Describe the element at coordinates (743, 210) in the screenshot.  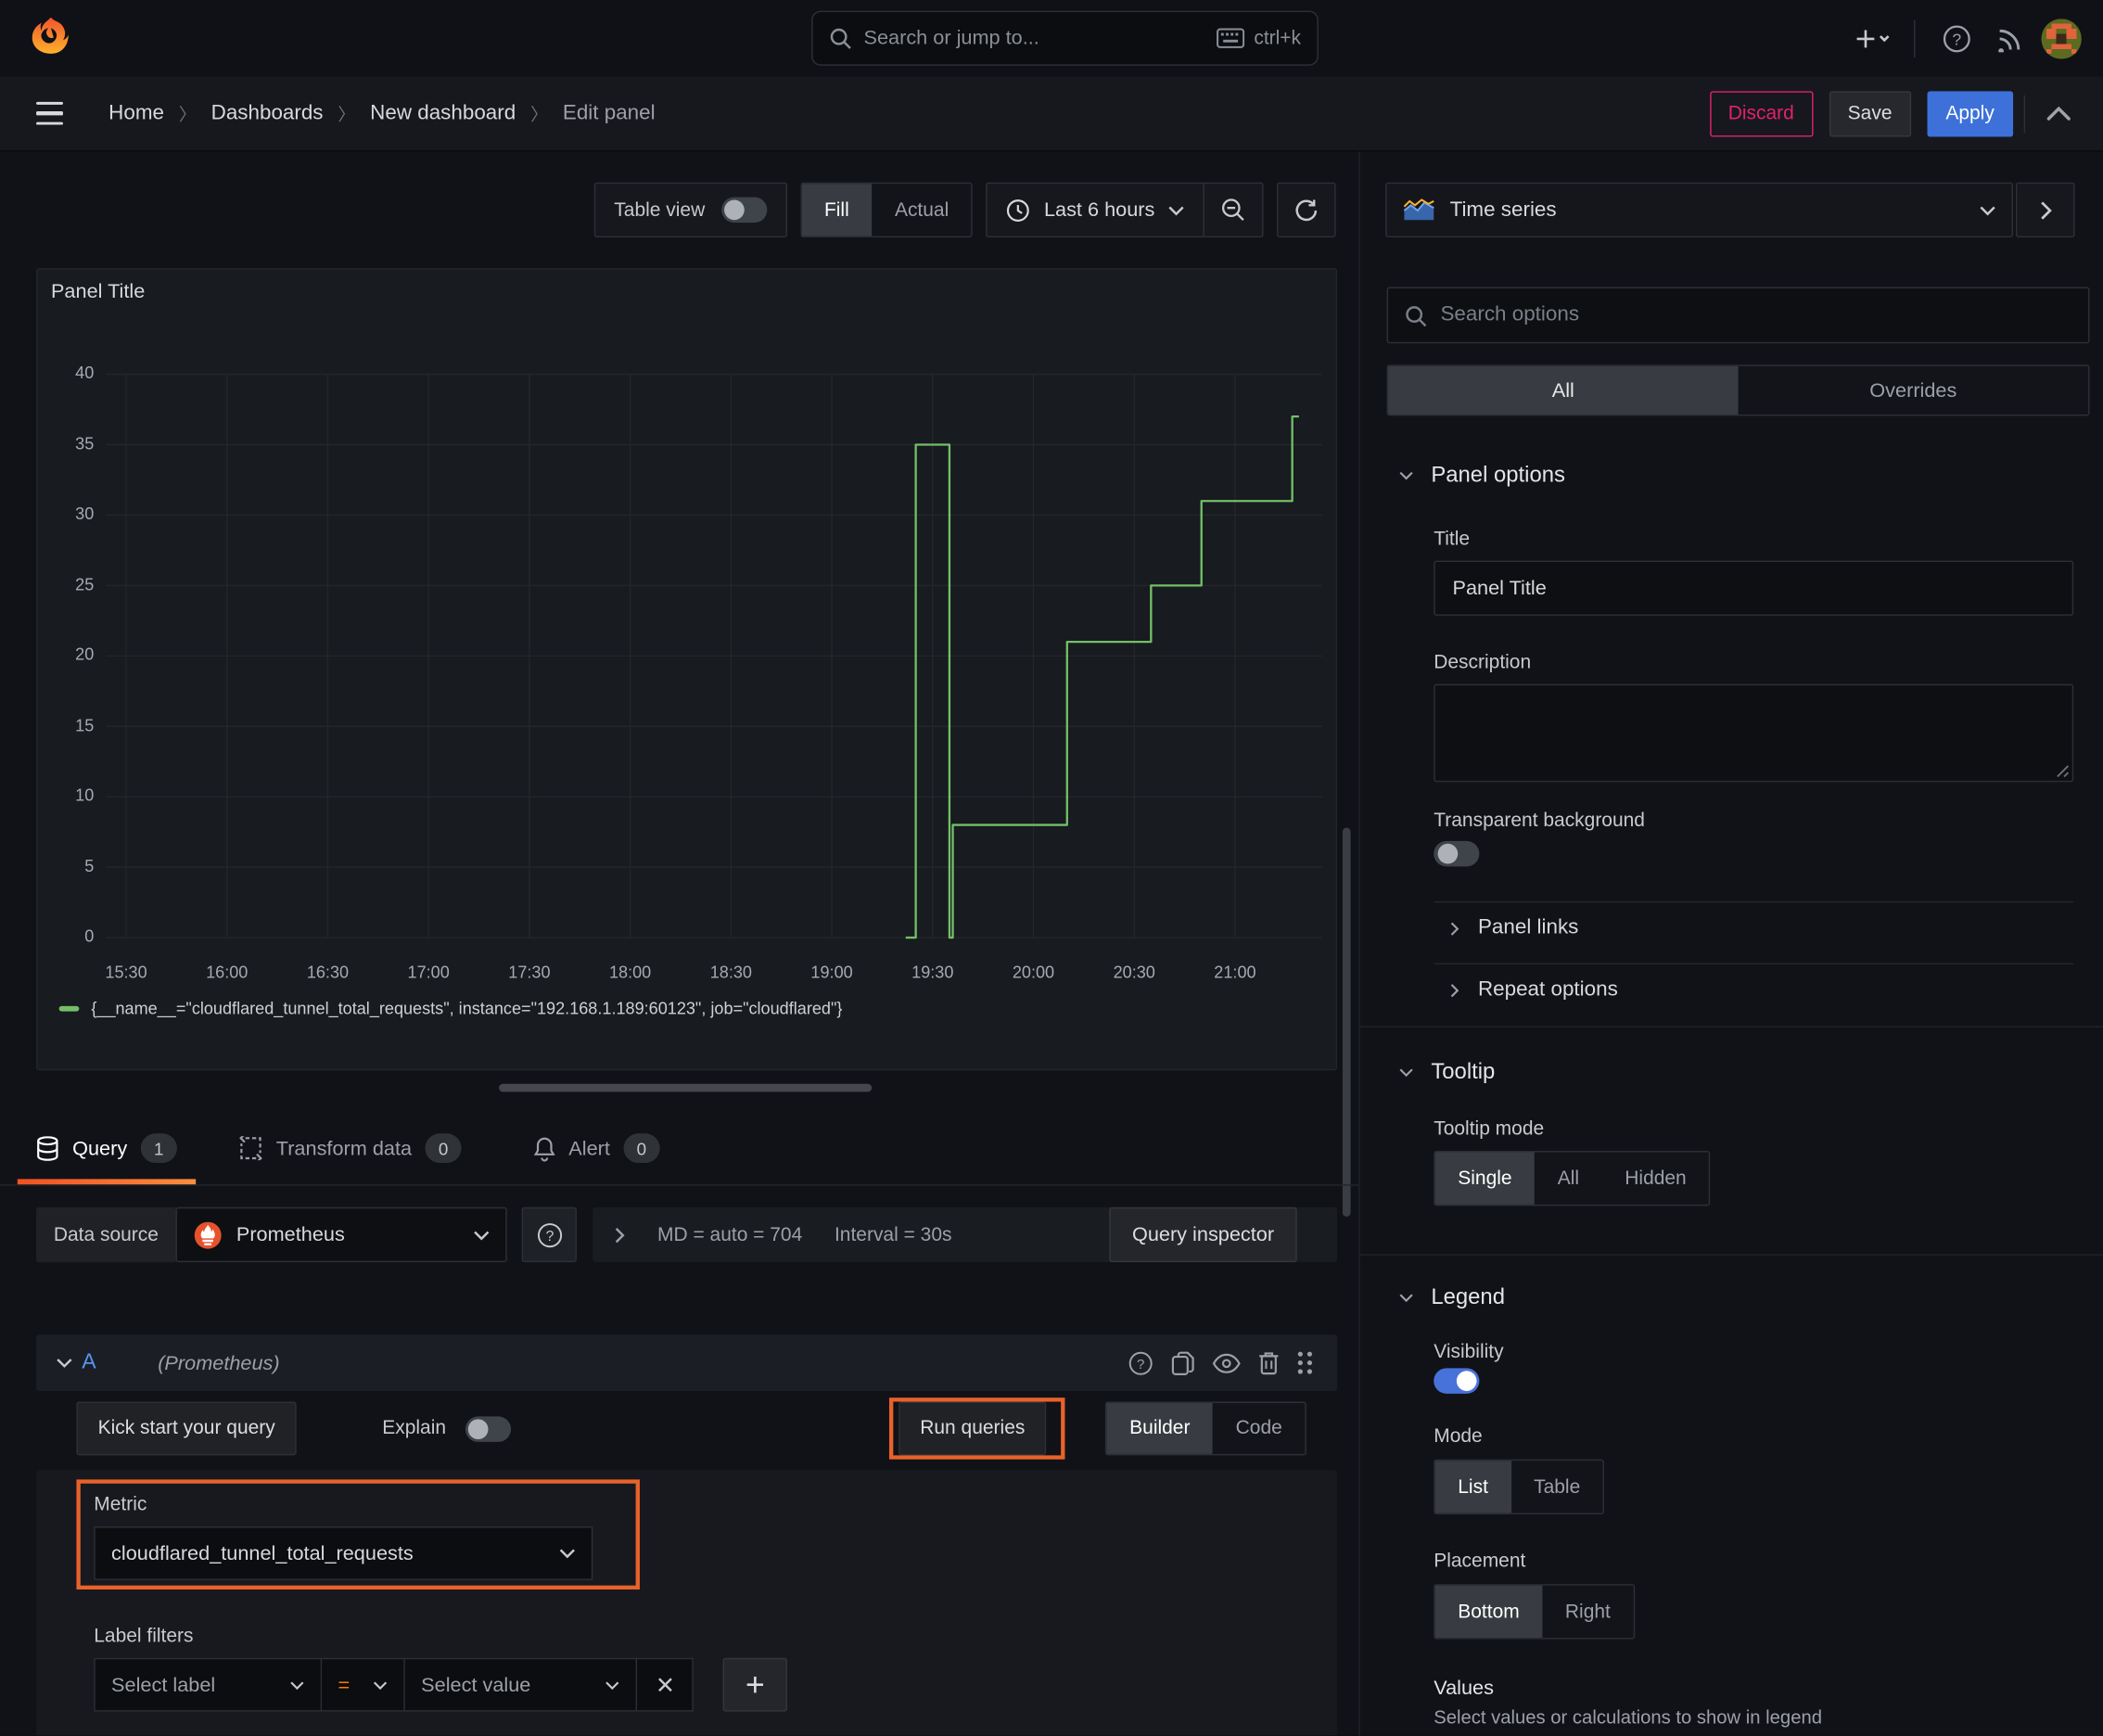
I see `table-view-toggle` at that location.